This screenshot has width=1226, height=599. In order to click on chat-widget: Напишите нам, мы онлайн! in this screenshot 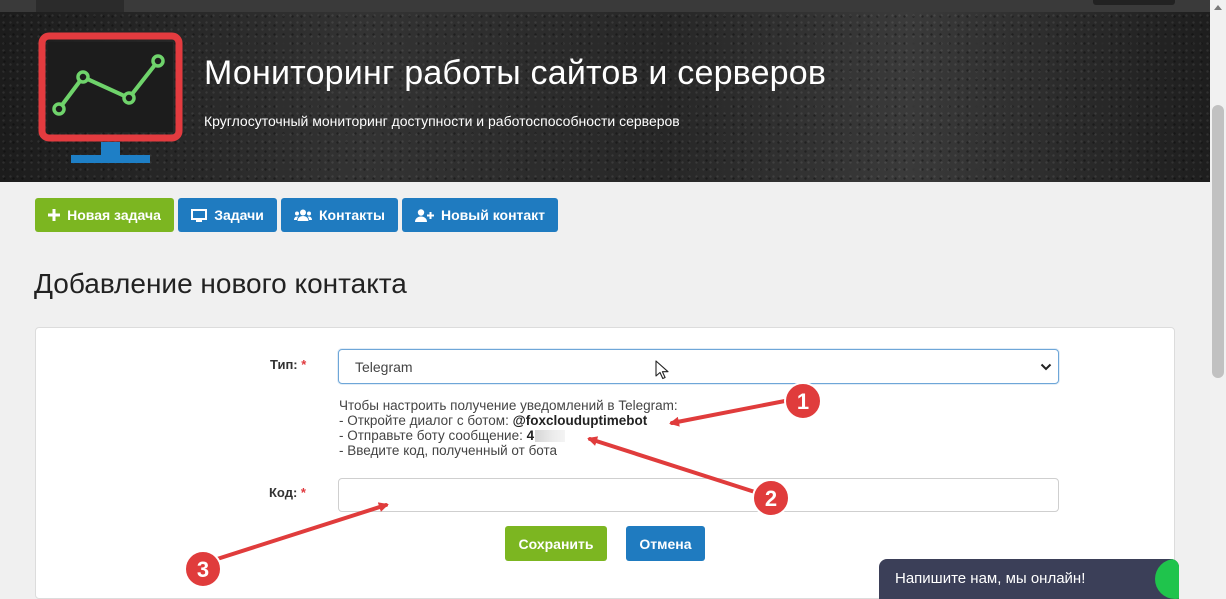, I will do `click(1029, 579)`.